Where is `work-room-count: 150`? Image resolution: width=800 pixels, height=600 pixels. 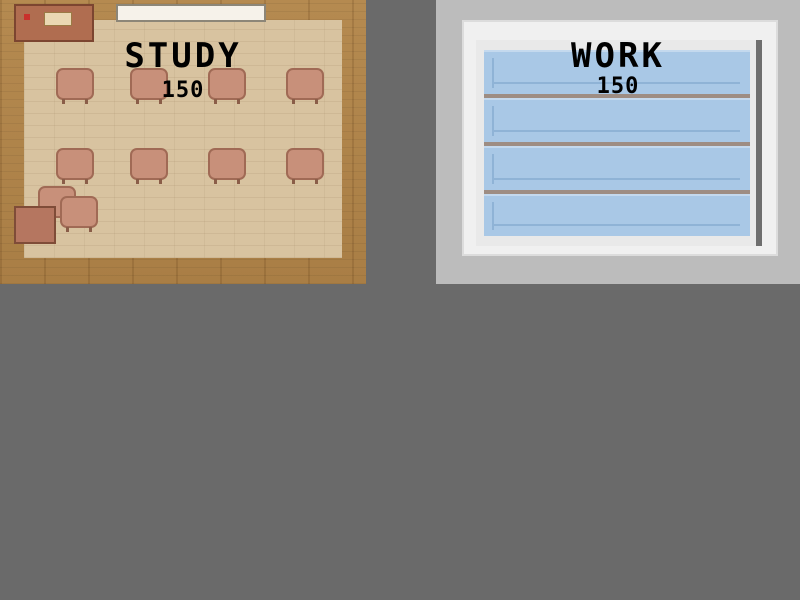
work-room-count: 150 is located at coordinates (618, 86).